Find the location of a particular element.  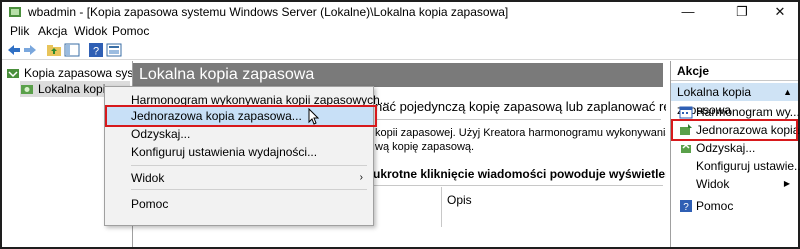

menu-widok: Widok is located at coordinates (90, 31).